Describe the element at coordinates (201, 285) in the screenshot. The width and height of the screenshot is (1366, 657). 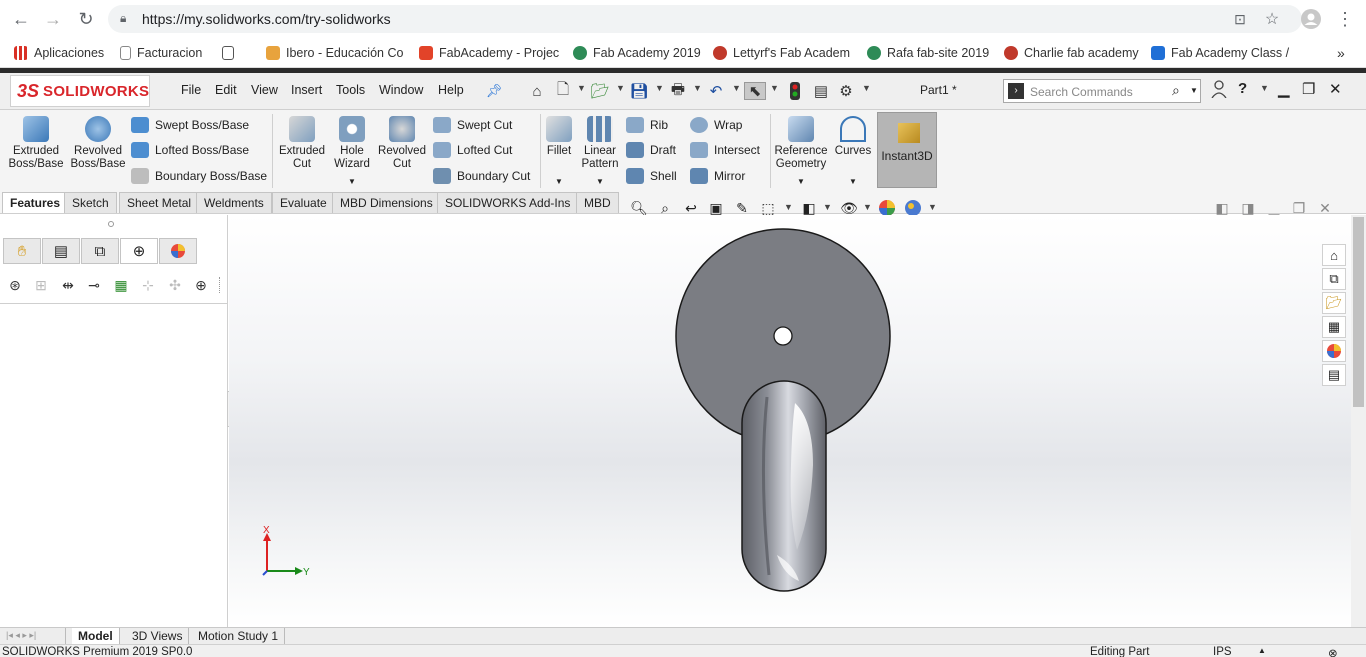
I see `copy-scheme-icon: ⊕` at that location.